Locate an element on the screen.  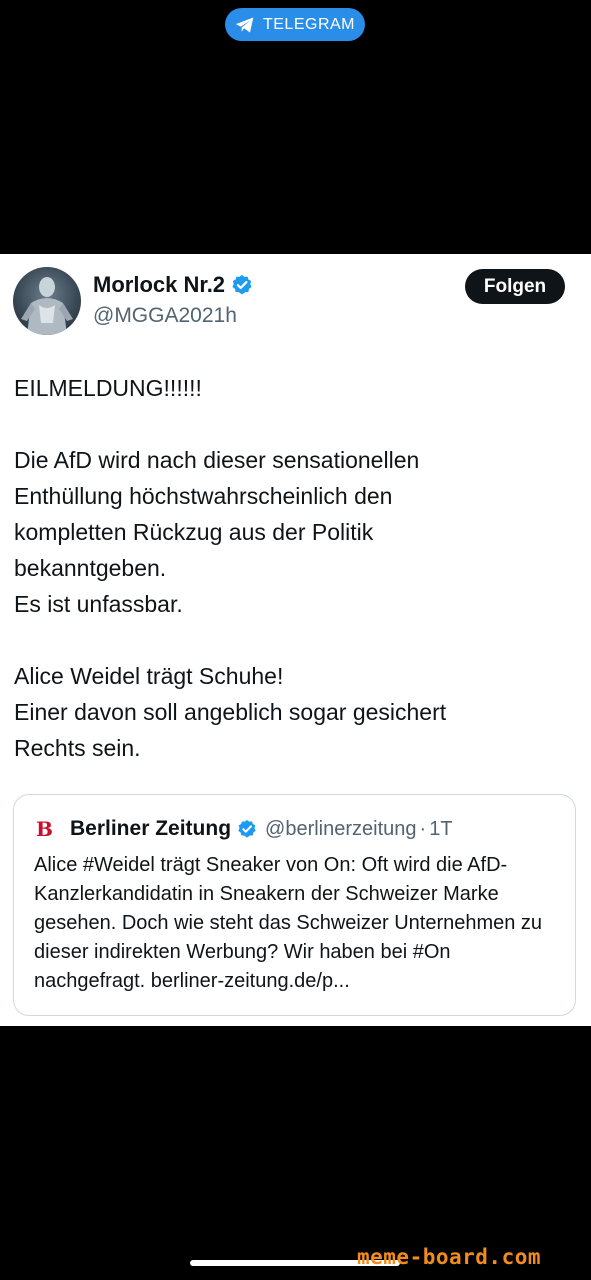
quoted-timestamp: 1T is located at coordinates (441, 828).